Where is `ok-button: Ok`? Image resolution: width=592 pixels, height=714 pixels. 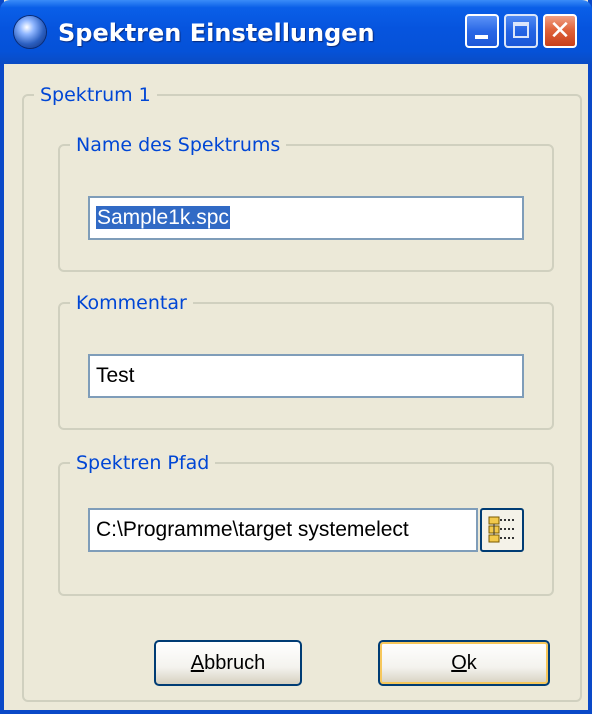 ok-button: Ok is located at coordinates (464, 663).